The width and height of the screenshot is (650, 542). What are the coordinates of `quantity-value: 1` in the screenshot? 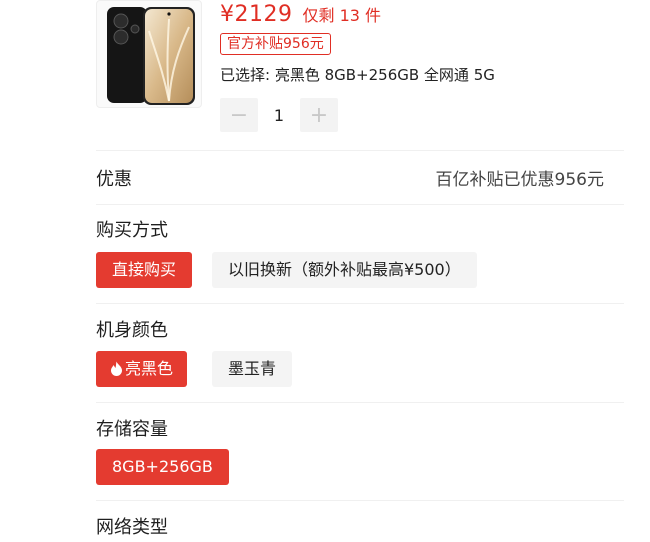 It's located at (279, 115).